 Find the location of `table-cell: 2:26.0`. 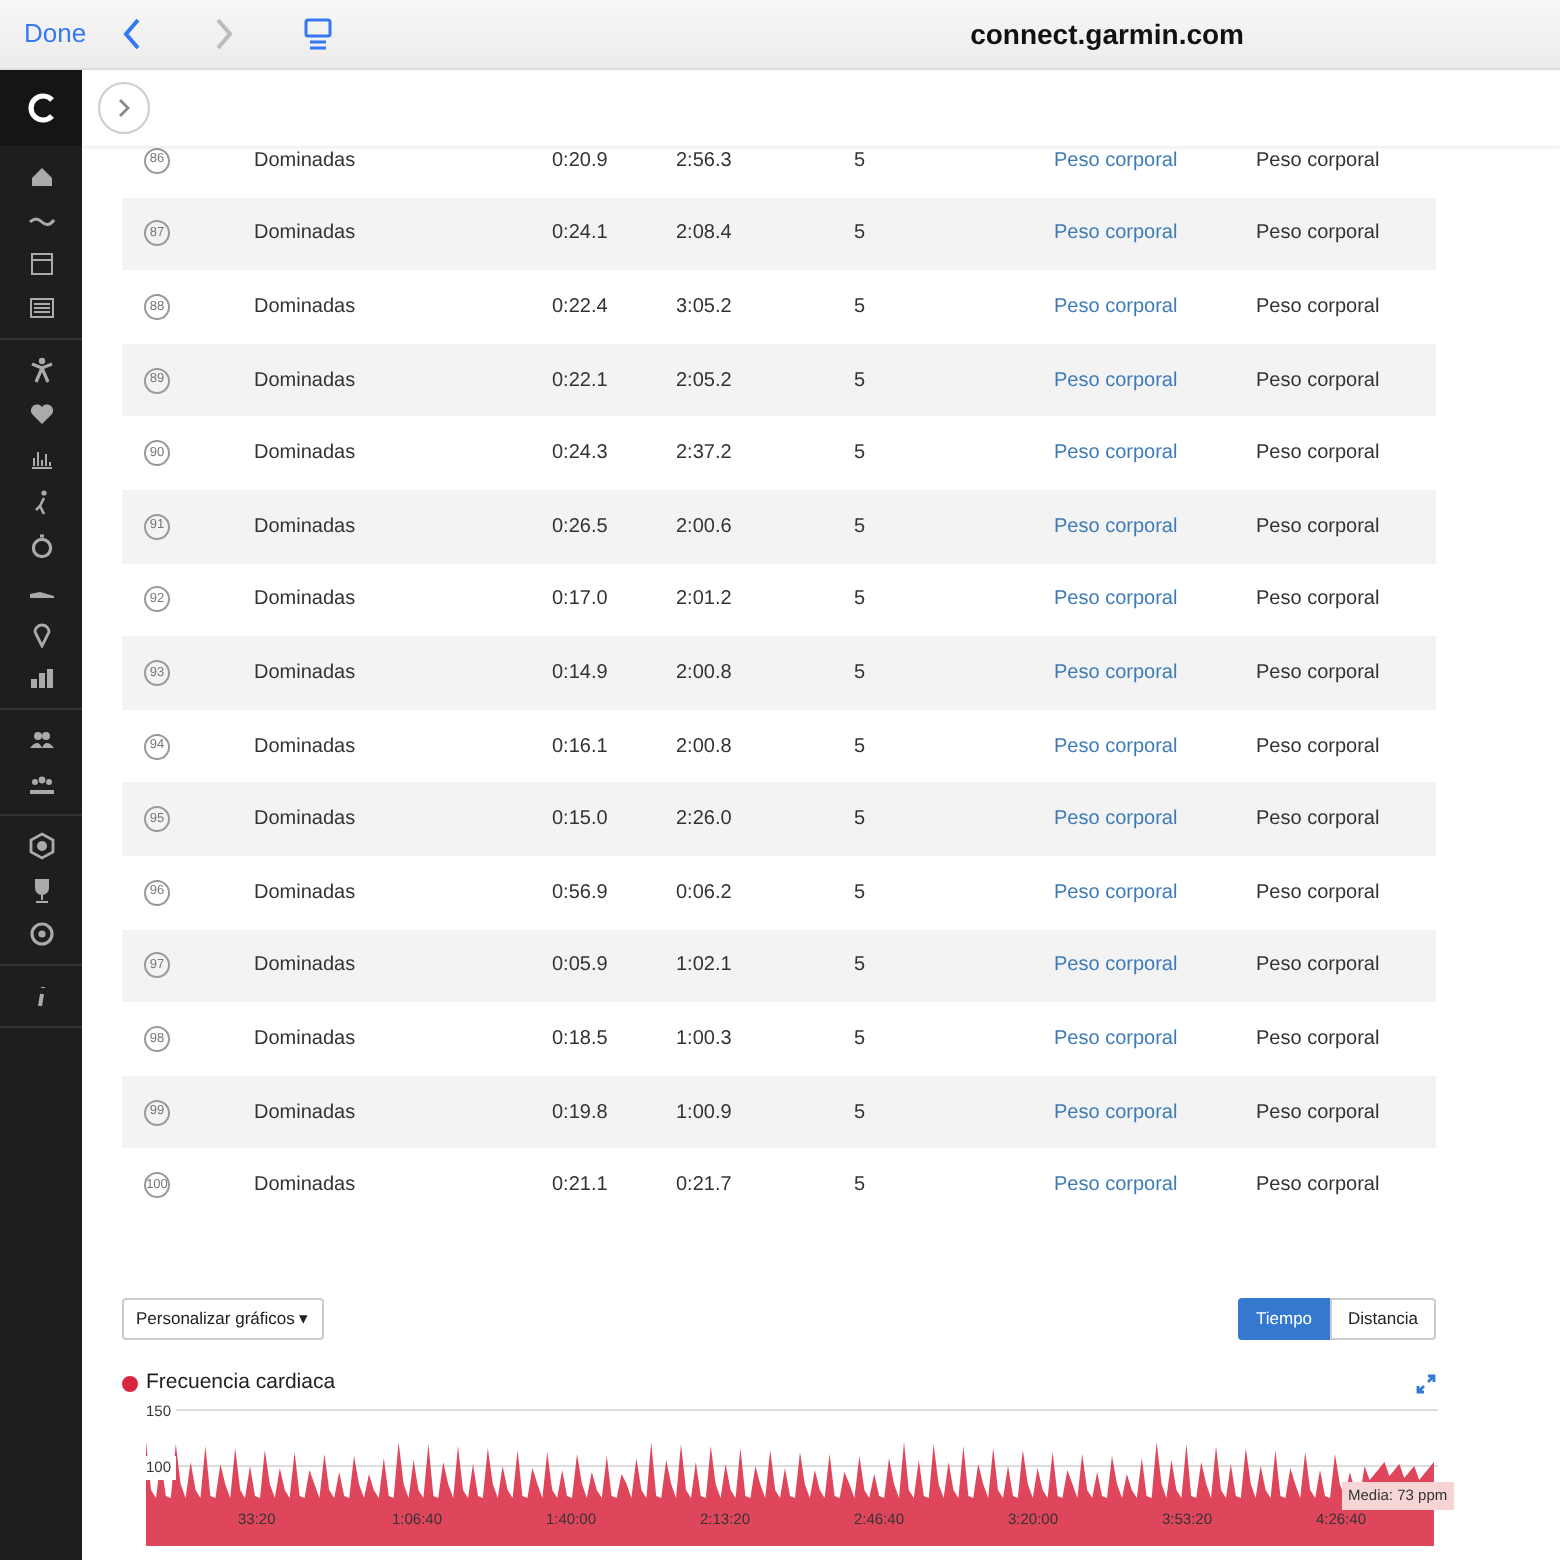

table-cell: 2:26.0 is located at coordinates (704, 819).